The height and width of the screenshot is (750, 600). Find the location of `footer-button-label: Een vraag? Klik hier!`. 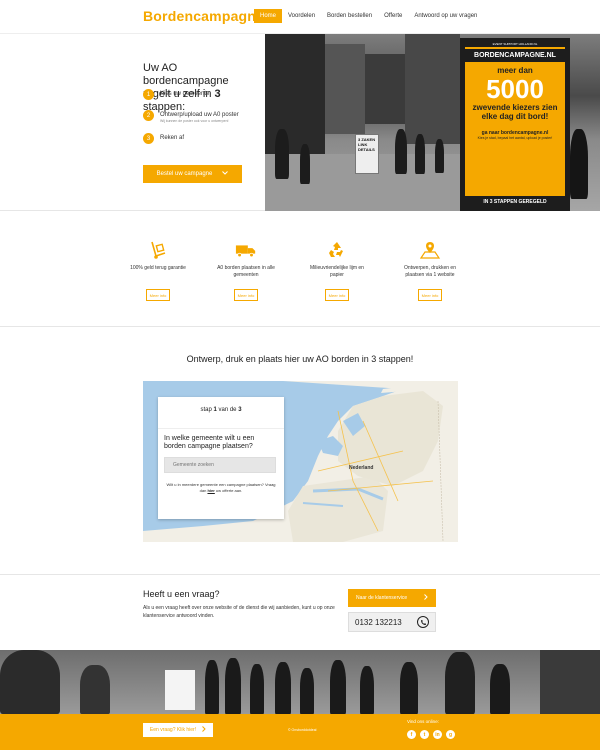

footer-button-label: Een vraag? Klik hier! is located at coordinates (173, 730).